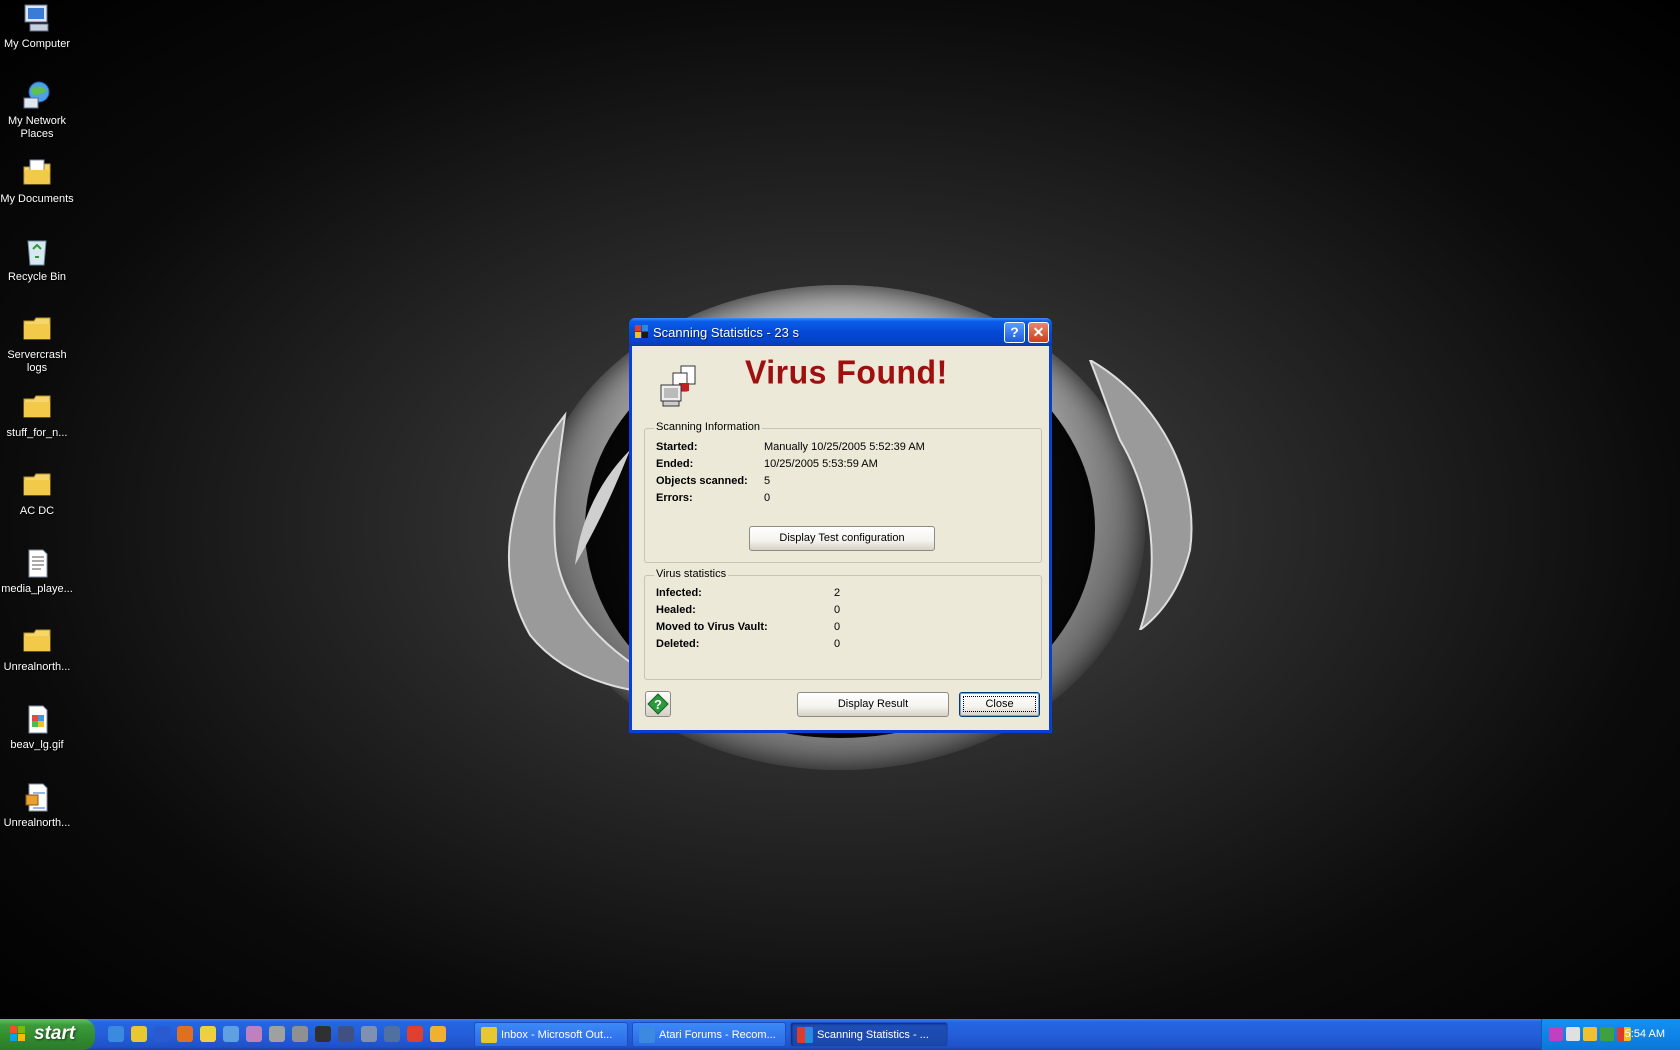 The height and width of the screenshot is (1050, 1680). I want to click on desktop-icon-label: Recycle Bin, so click(37, 277).